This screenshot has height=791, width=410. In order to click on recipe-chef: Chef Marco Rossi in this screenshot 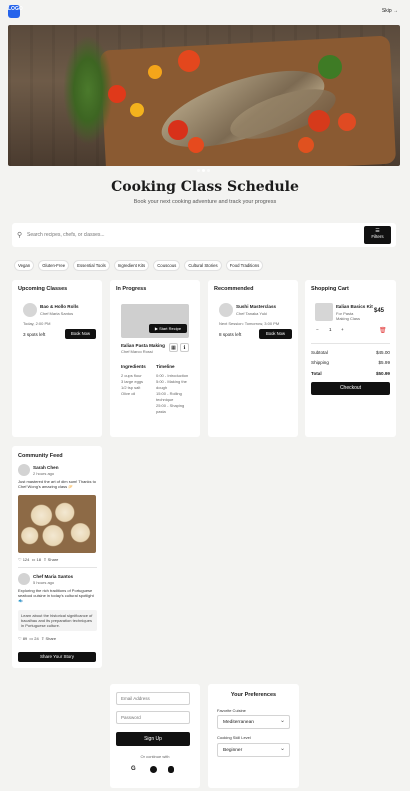, I will do `click(137, 351)`.